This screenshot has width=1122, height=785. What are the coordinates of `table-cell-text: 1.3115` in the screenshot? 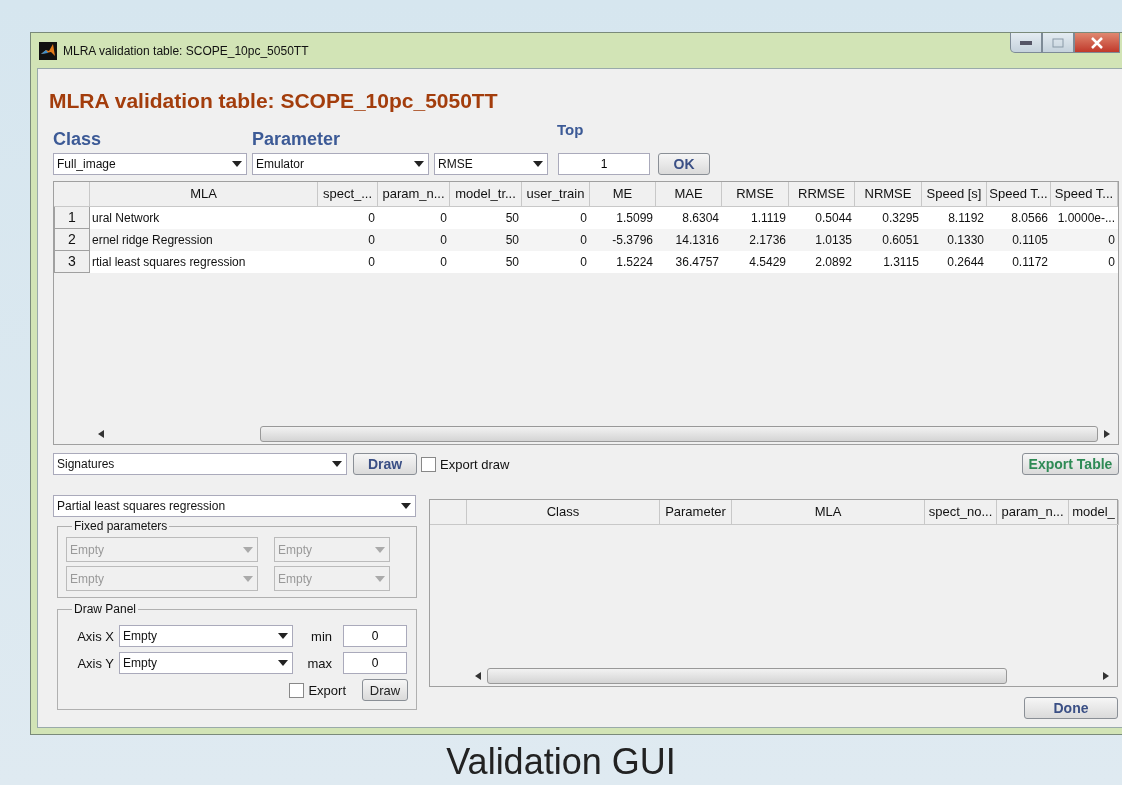 It's located at (901, 262).